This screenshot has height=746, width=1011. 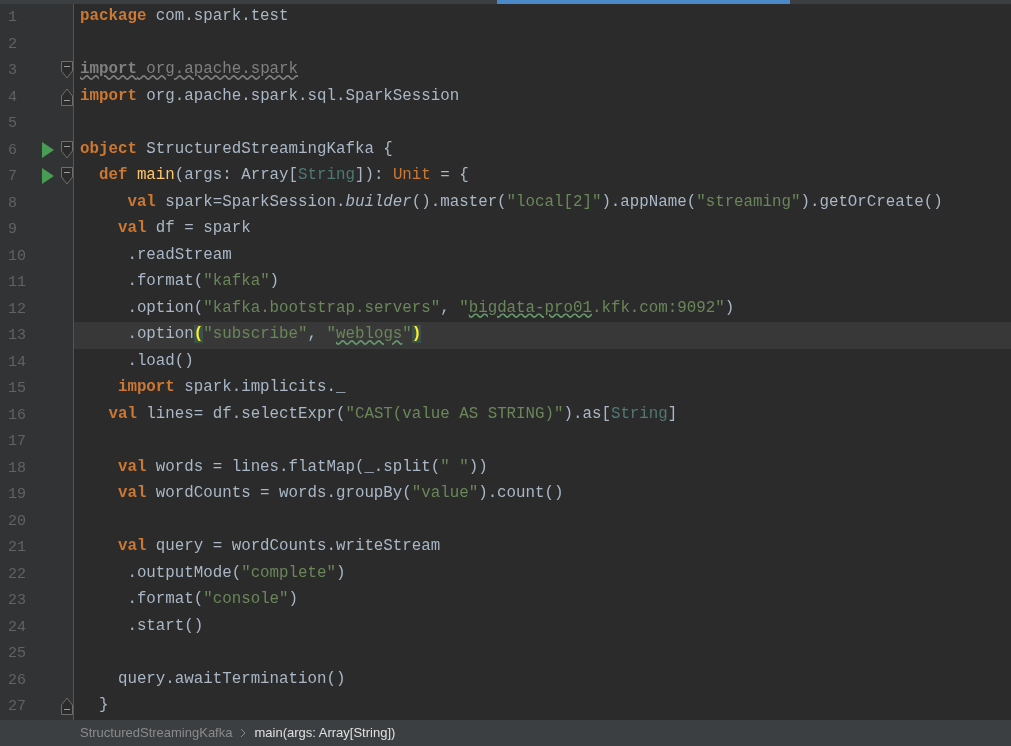 I want to click on code-line: .load(), so click(x=160, y=361).